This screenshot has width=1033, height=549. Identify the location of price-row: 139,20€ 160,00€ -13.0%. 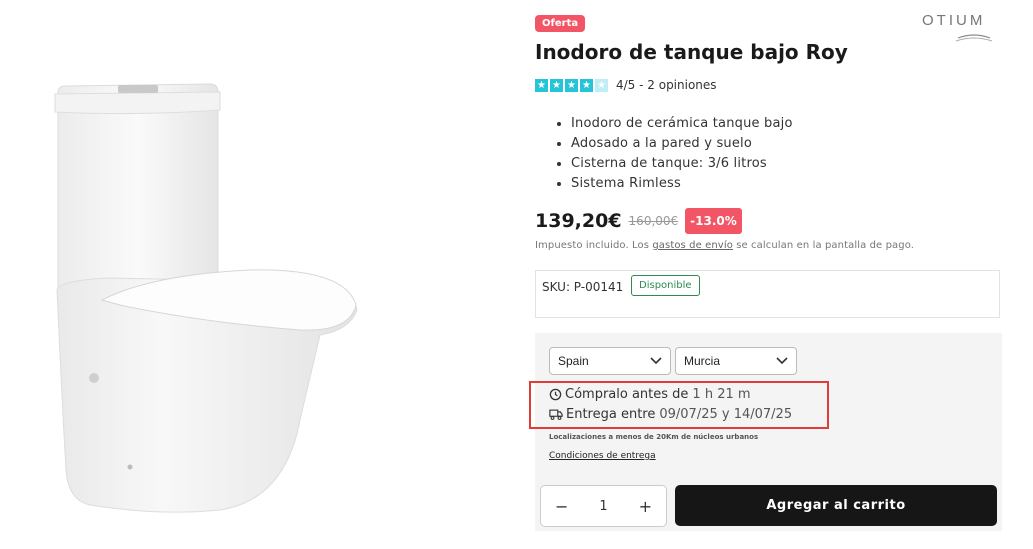
(638, 221).